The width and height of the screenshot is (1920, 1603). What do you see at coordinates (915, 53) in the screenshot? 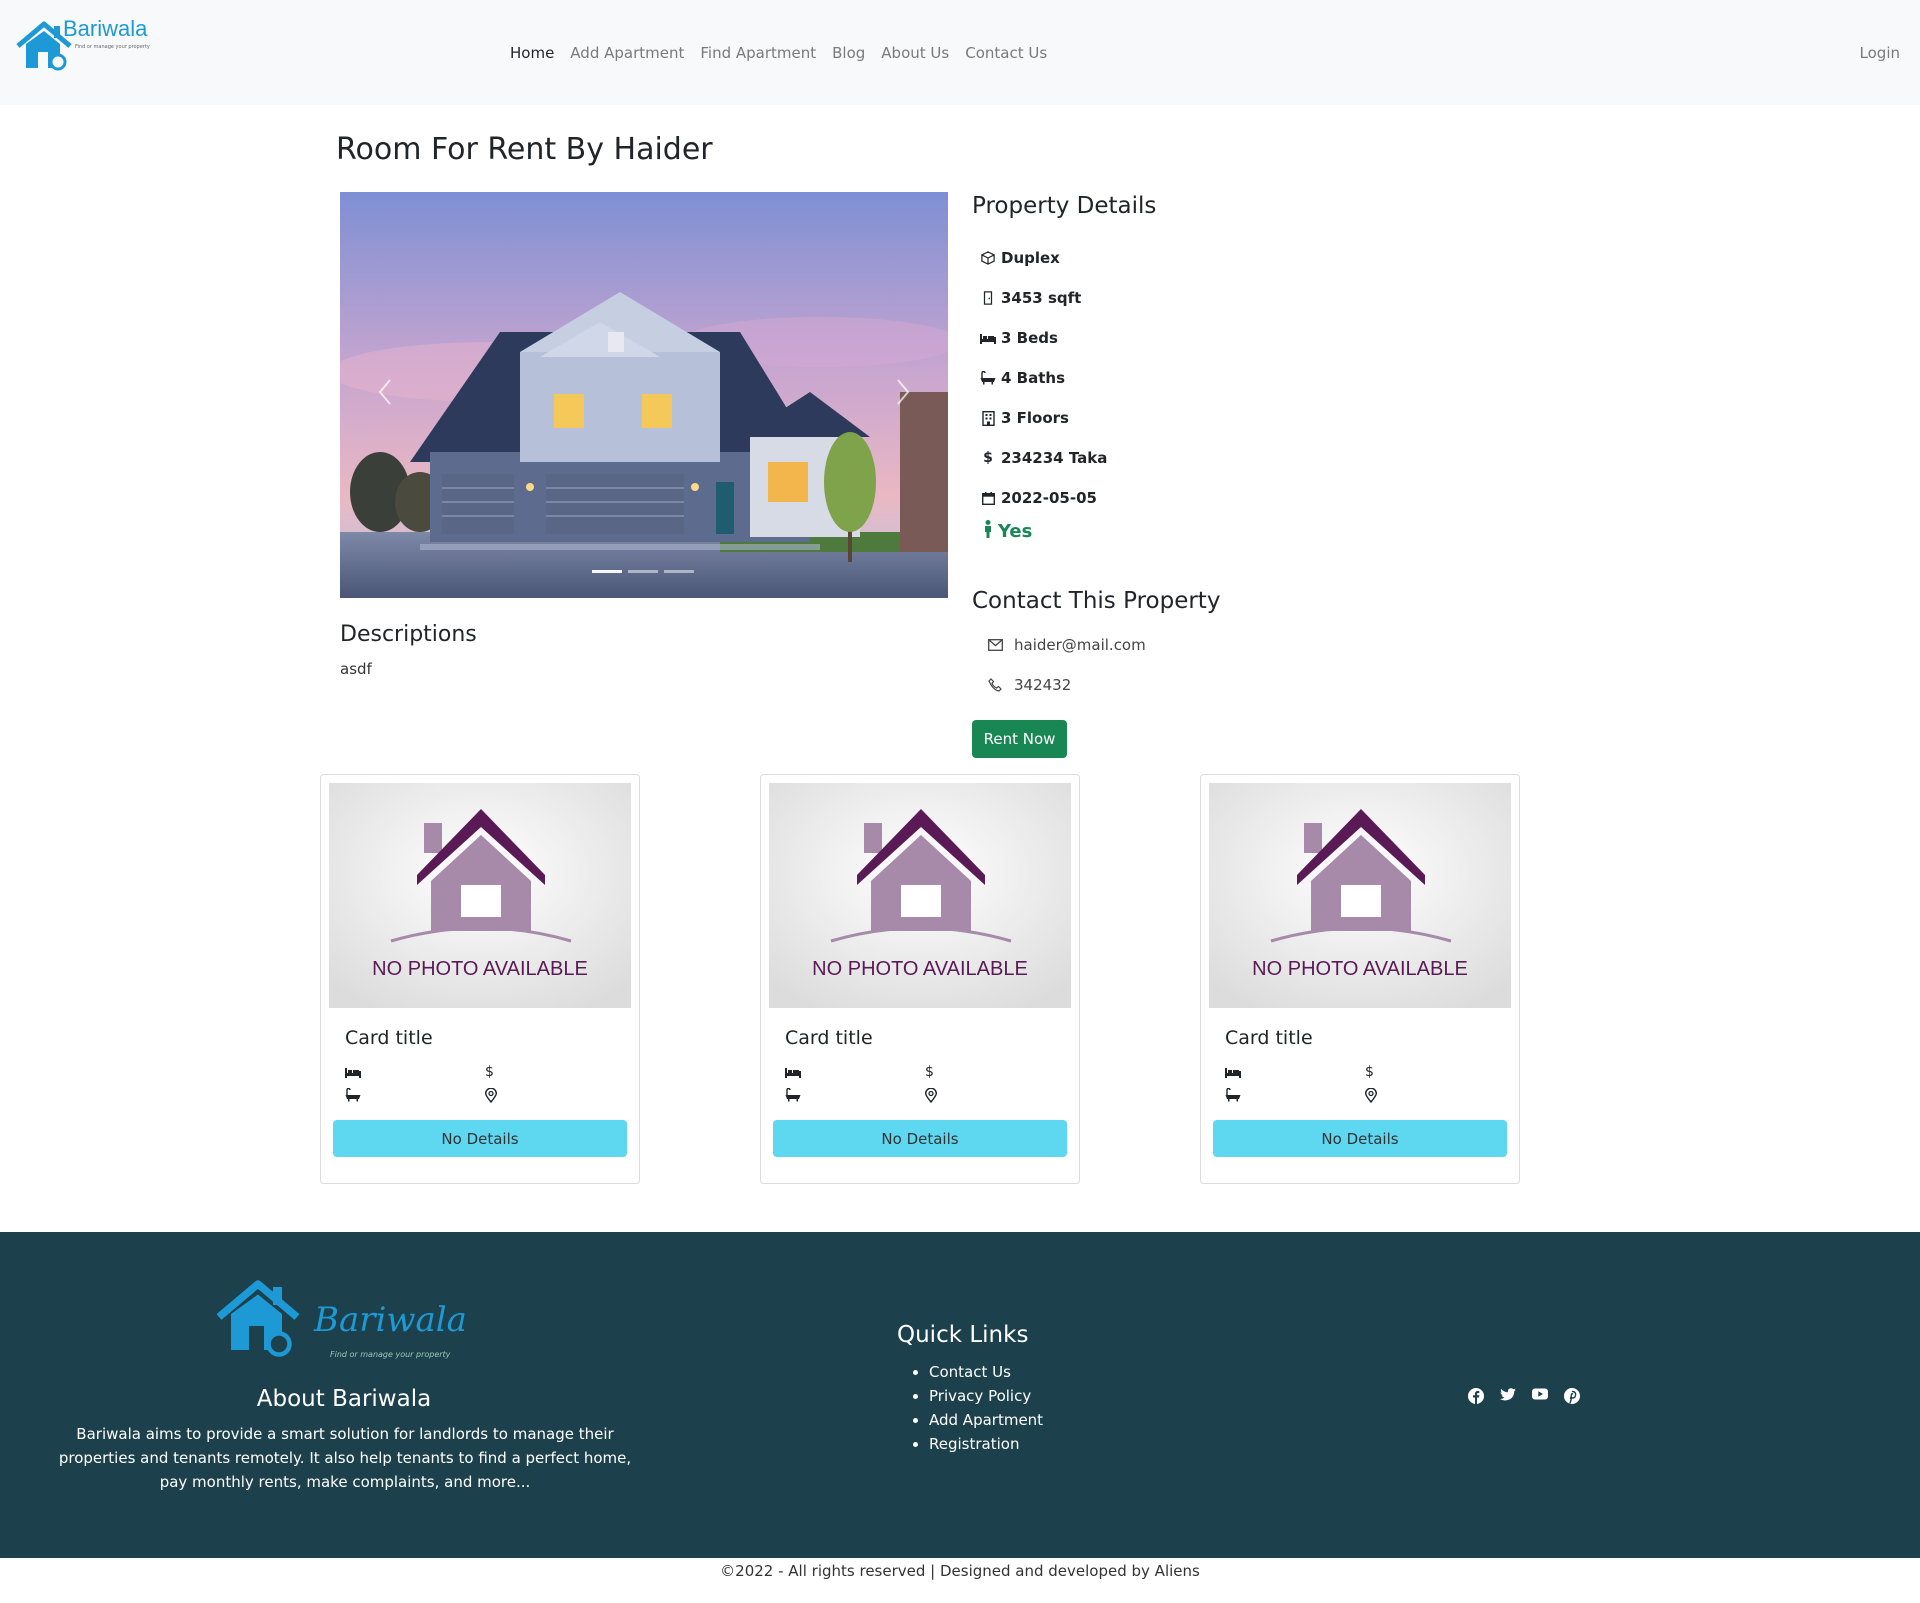
I see `nav-link-about-us: About Us` at bounding box center [915, 53].